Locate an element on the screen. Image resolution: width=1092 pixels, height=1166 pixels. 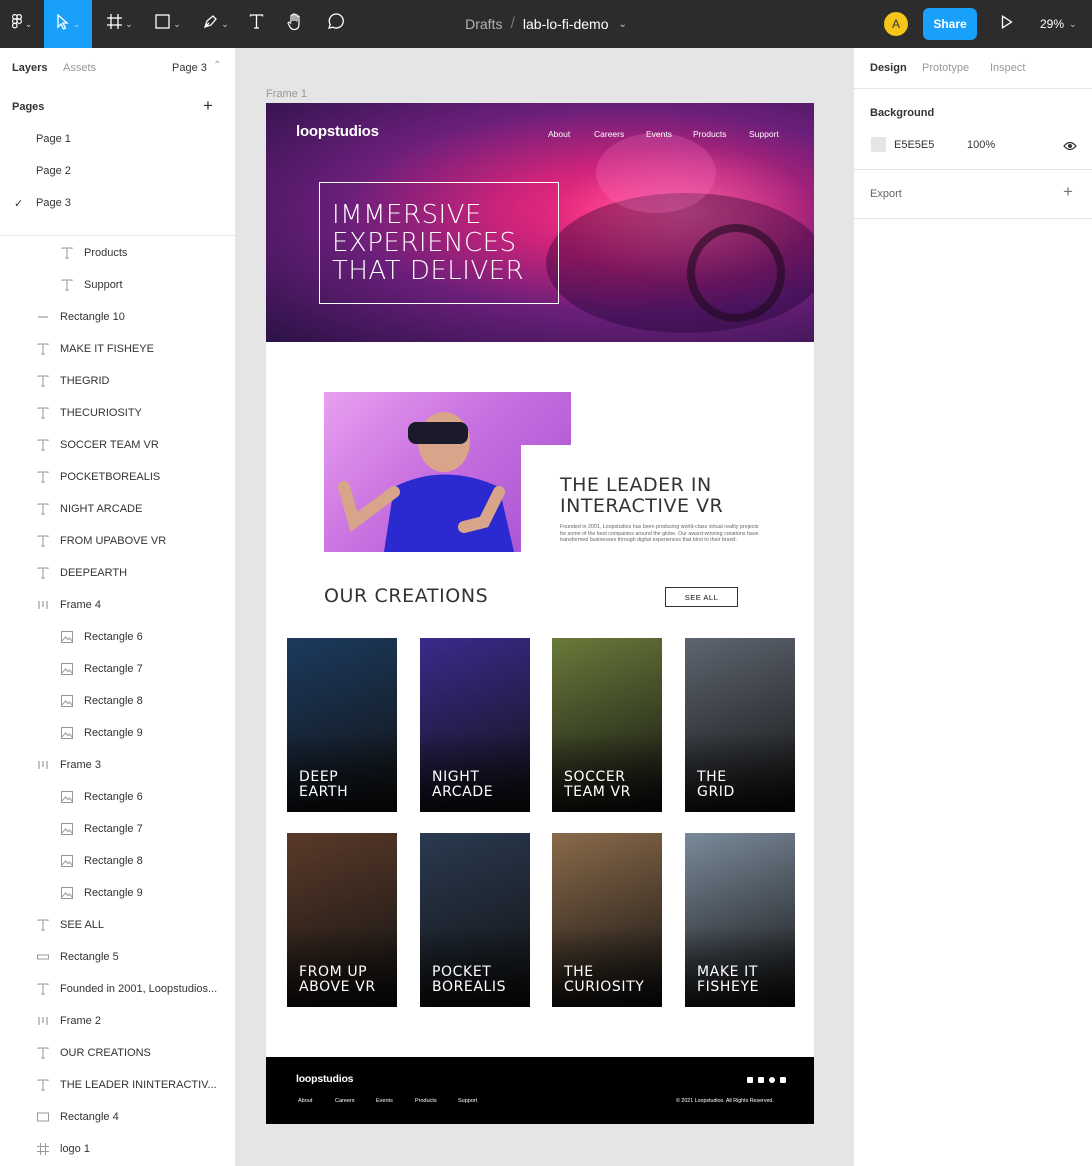
zoom-control: 29% ⌄ is located at coordinates (1058, 24).